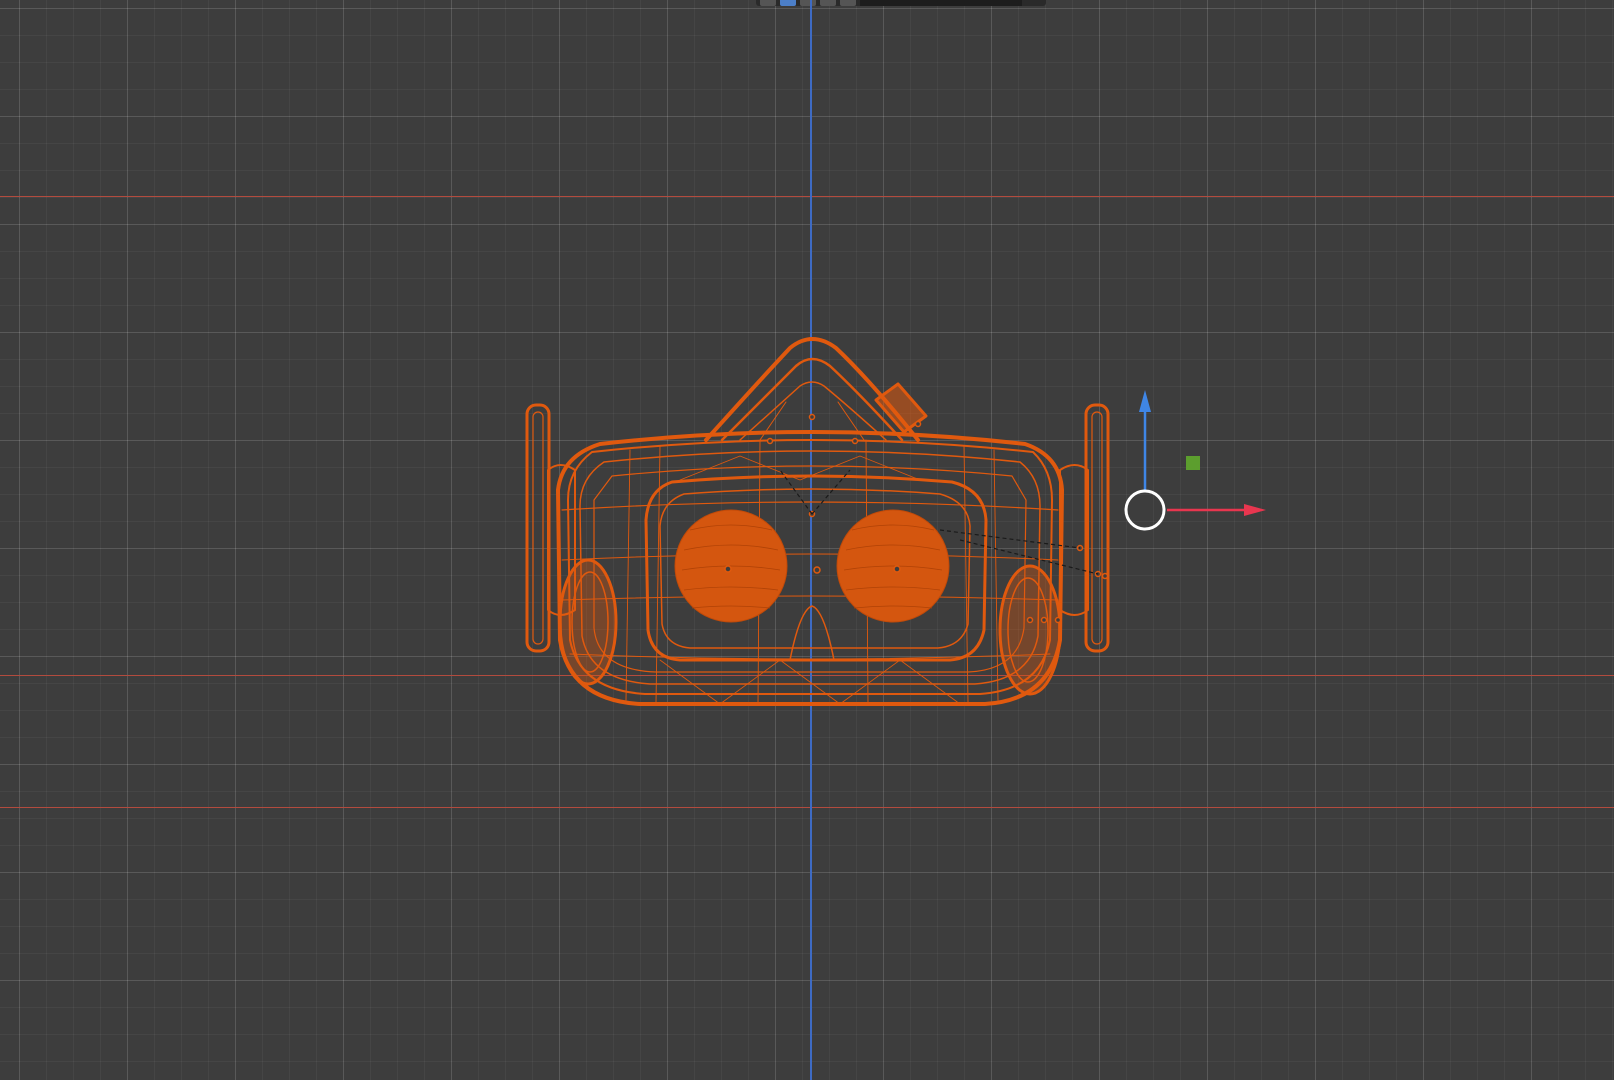  What do you see at coordinates (1145, 510) in the screenshot?
I see `gizmo-origin-circle` at bounding box center [1145, 510].